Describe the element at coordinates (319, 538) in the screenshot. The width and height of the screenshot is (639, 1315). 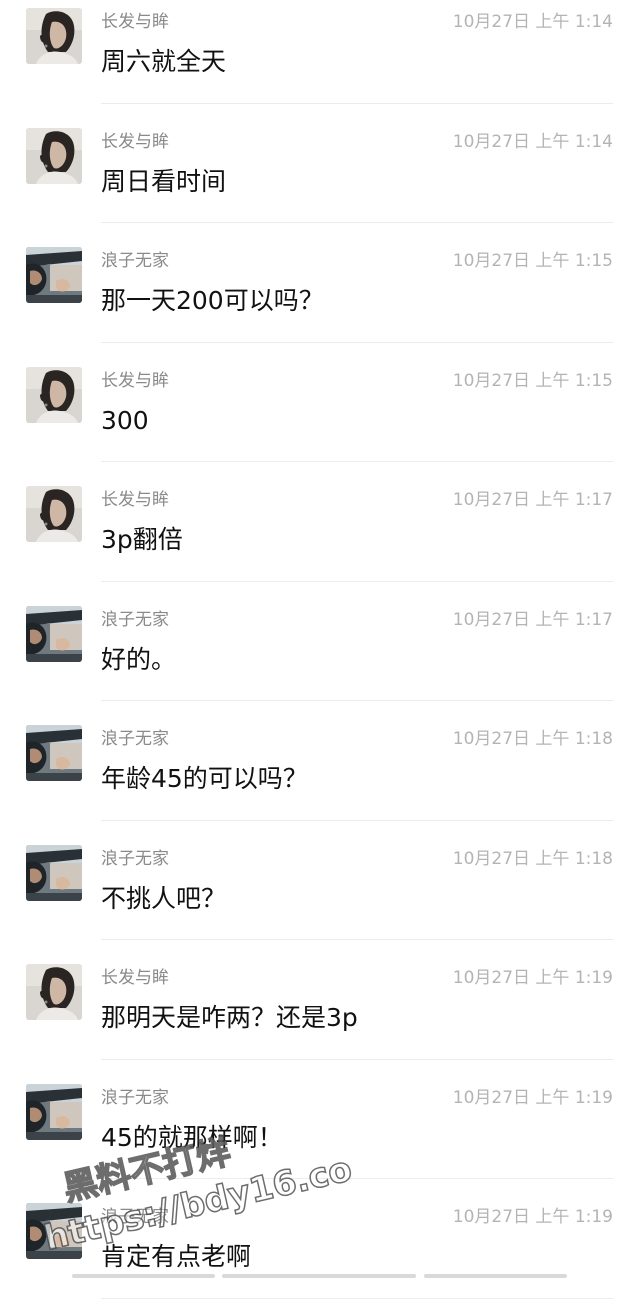
I see `chat-message: 长发与眸 10月27日 上午 1:17 3p翻倍` at that location.